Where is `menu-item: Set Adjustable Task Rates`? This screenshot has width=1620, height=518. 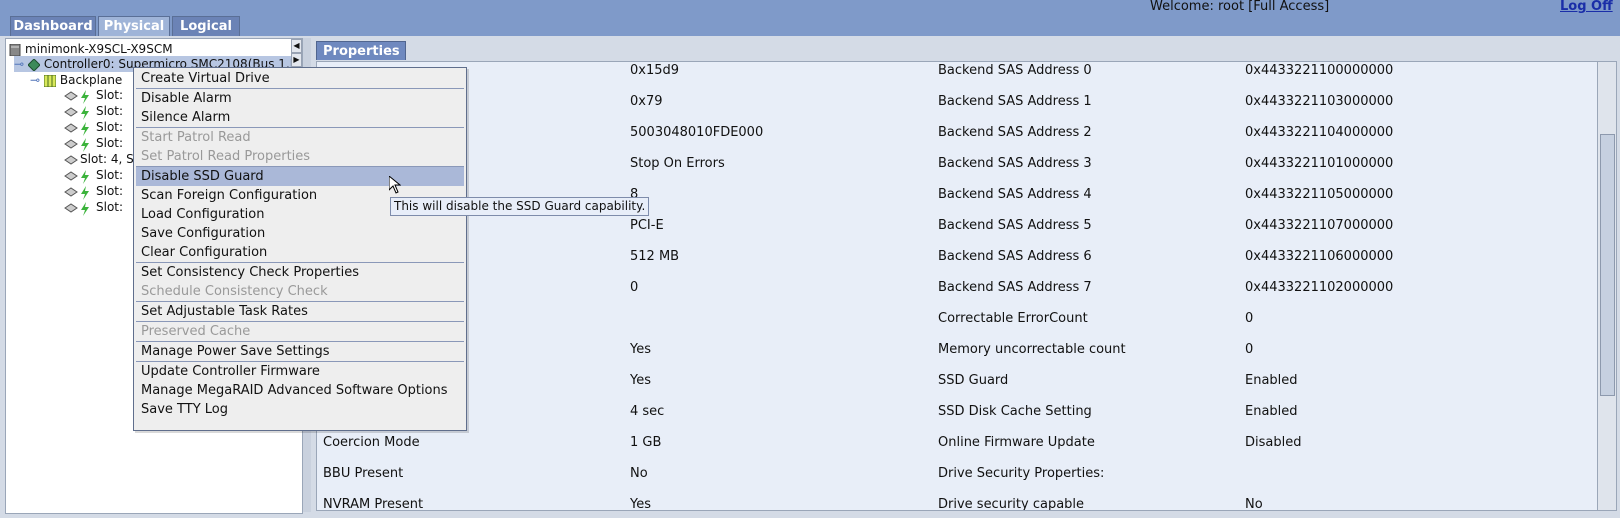 menu-item: Set Adjustable Task Rates is located at coordinates (300, 311).